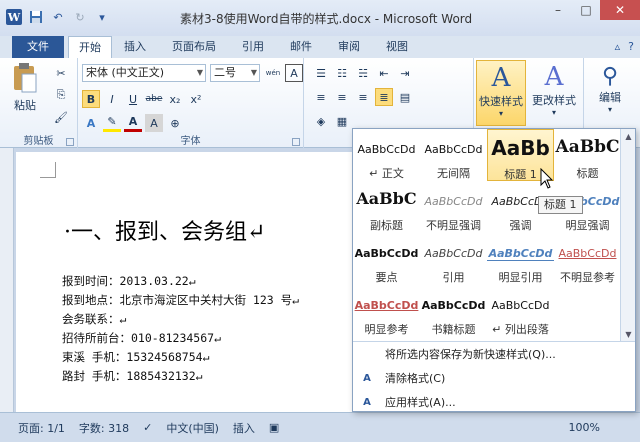 The height and width of the screenshot is (442, 640). Describe the element at coordinates (363, 97) in the screenshot. I see `align-right-icon: ≡` at that location.